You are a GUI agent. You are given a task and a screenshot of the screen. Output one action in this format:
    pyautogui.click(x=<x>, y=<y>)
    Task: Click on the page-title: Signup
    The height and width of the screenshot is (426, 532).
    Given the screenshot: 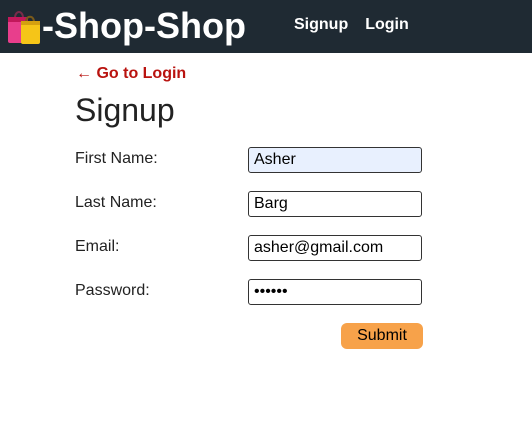 What is the action you would take?
    pyautogui.click(x=125, y=110)
    